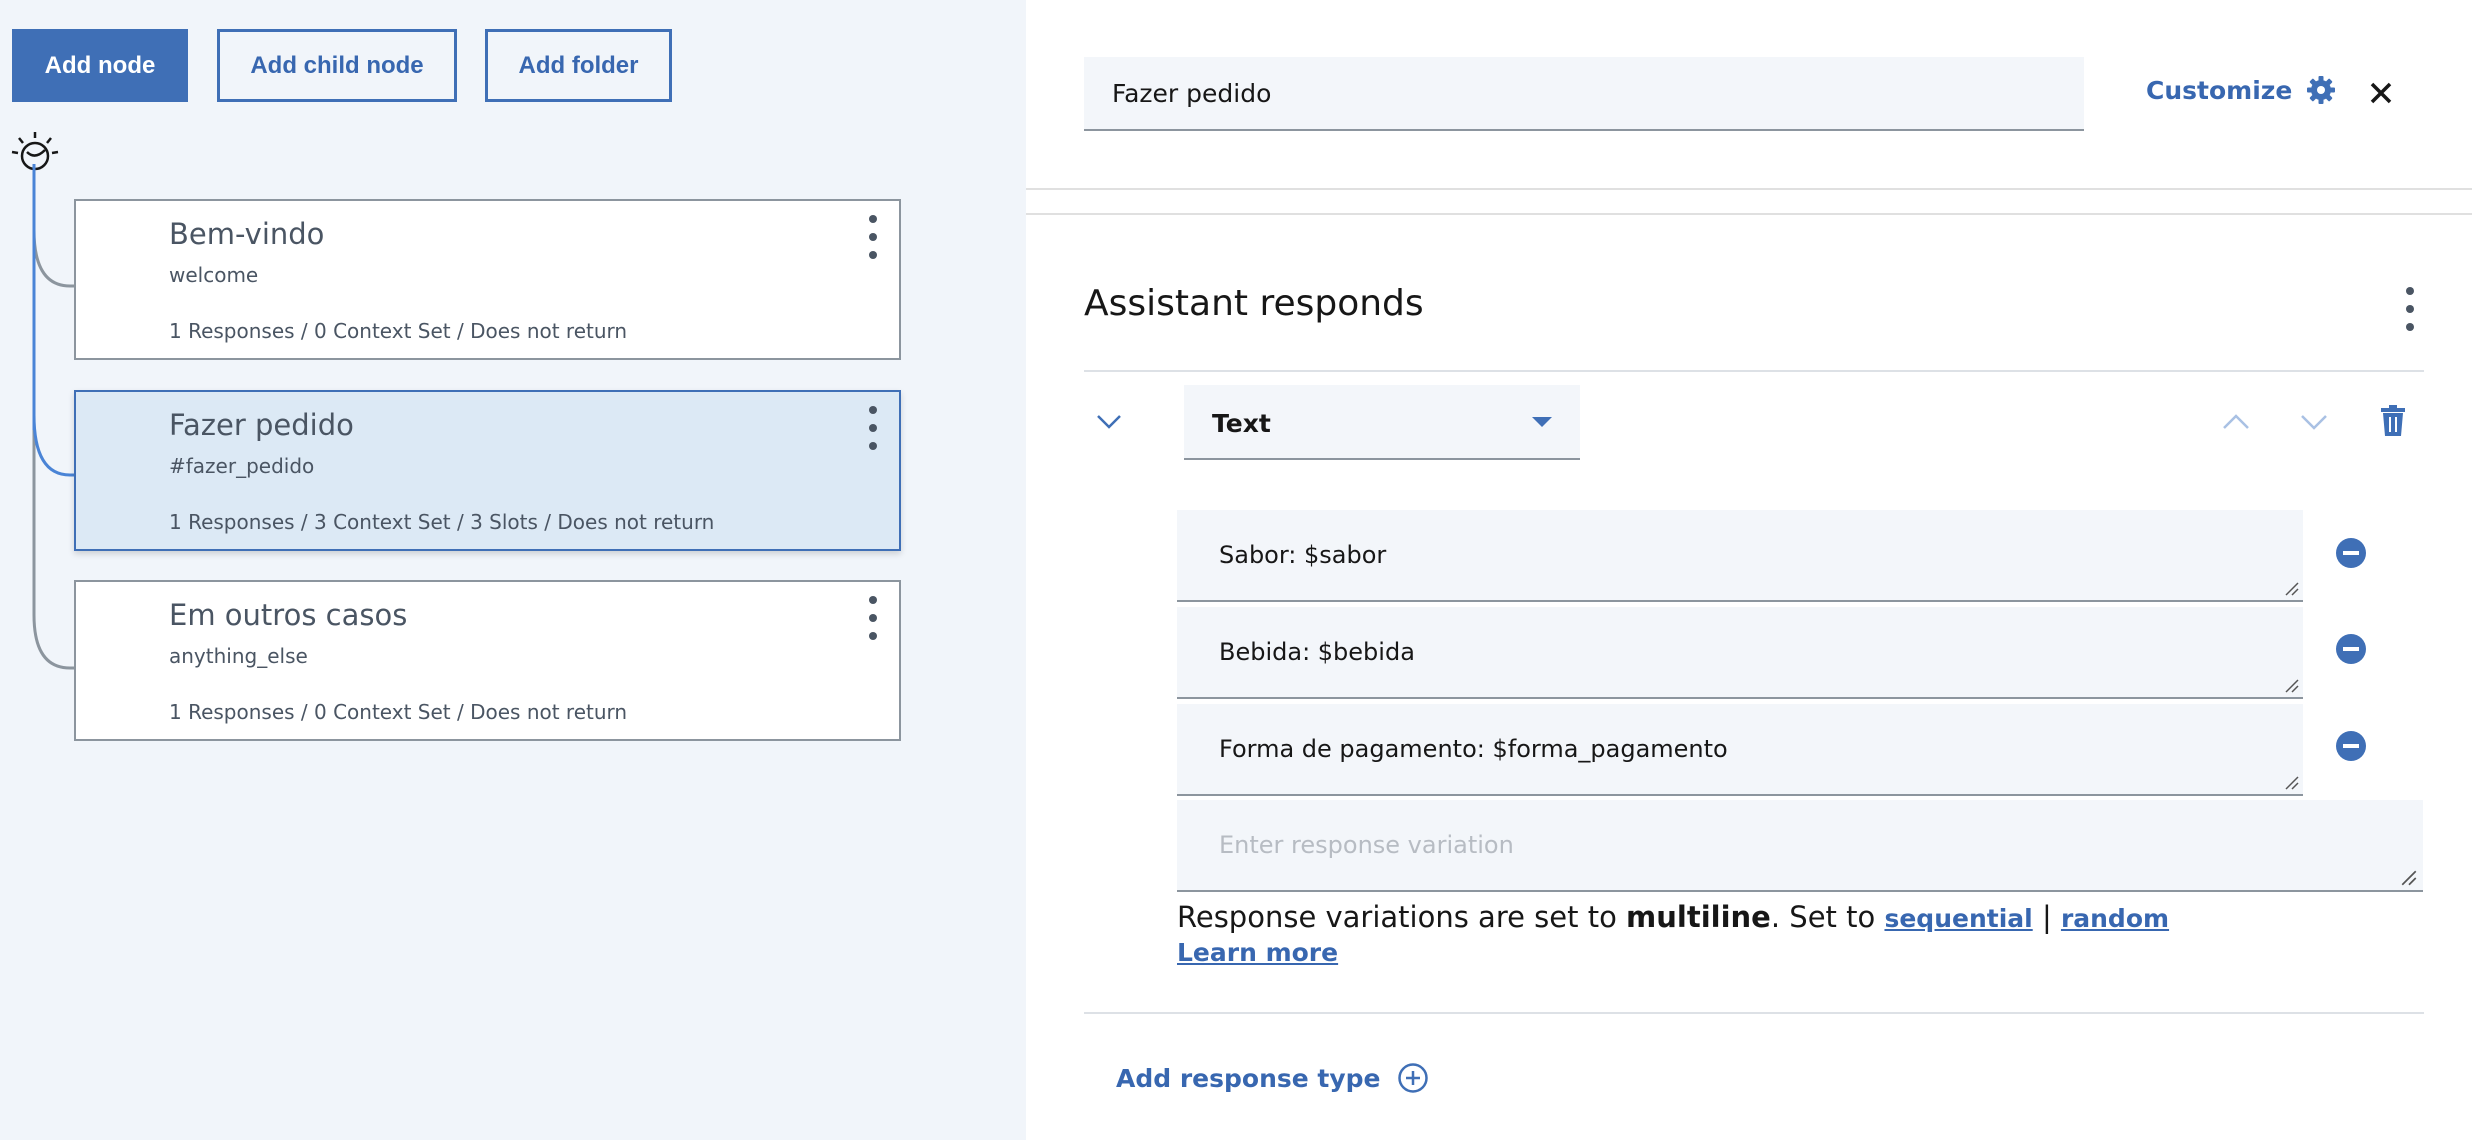 This screenshot has width=2472, height=1140. I want to click on new-response-variation-input, so click(1800, 846).